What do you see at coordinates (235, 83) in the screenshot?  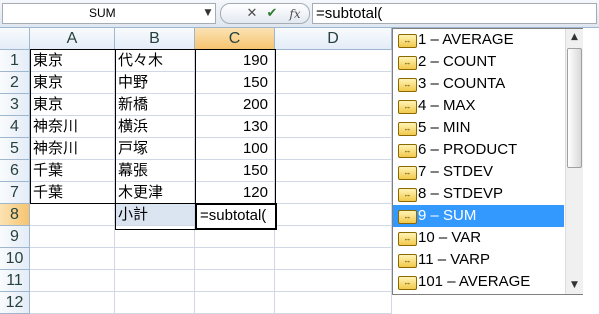 I see `cell-c2: 150` at bounding box center [235, 83].